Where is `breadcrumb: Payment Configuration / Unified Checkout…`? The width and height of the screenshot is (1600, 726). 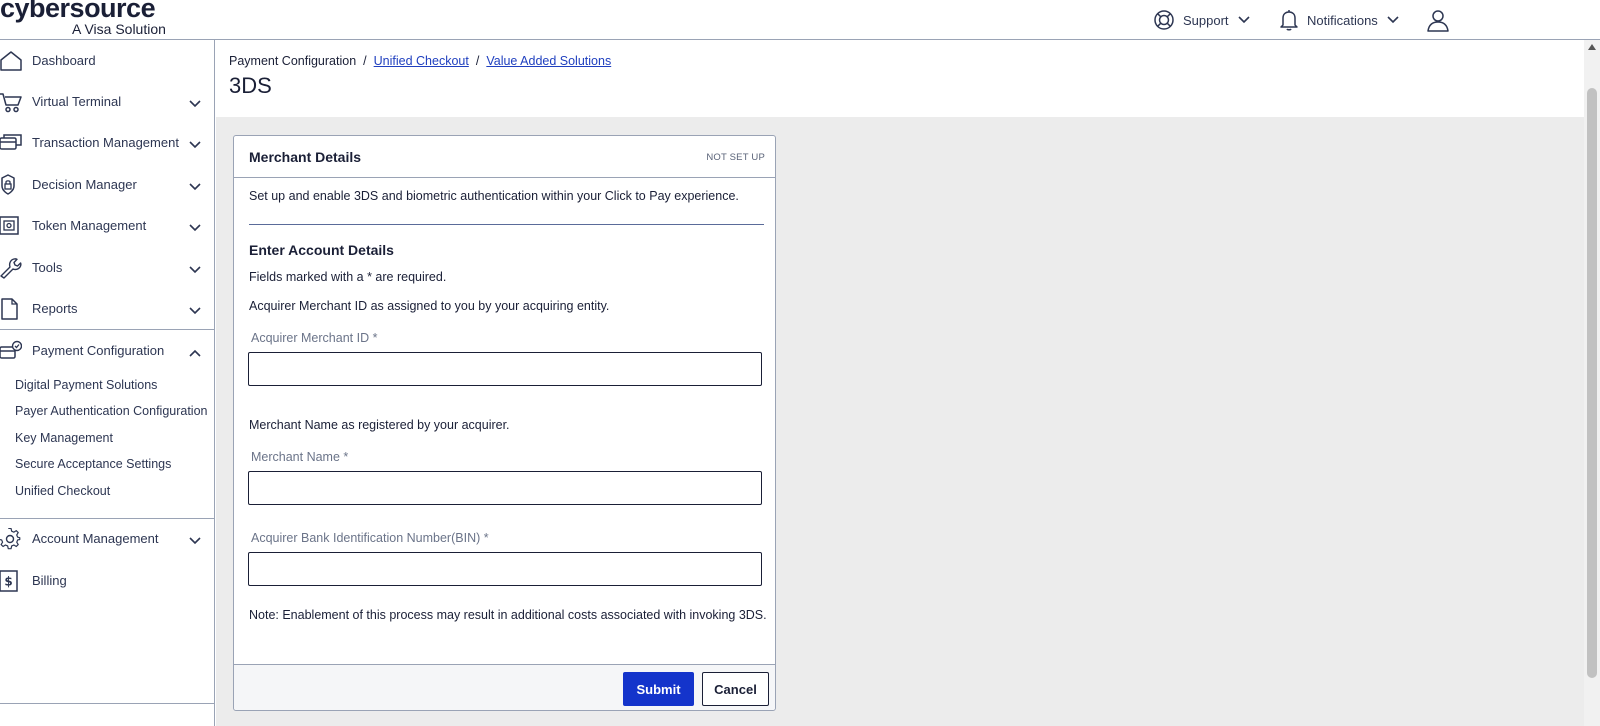
breadcrumb: Payment Configuration / Unified Checkout… is located at coordinates (420, 61).